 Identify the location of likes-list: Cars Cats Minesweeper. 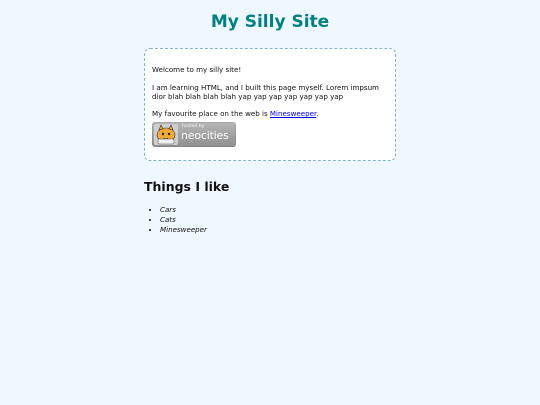
(175, 220).